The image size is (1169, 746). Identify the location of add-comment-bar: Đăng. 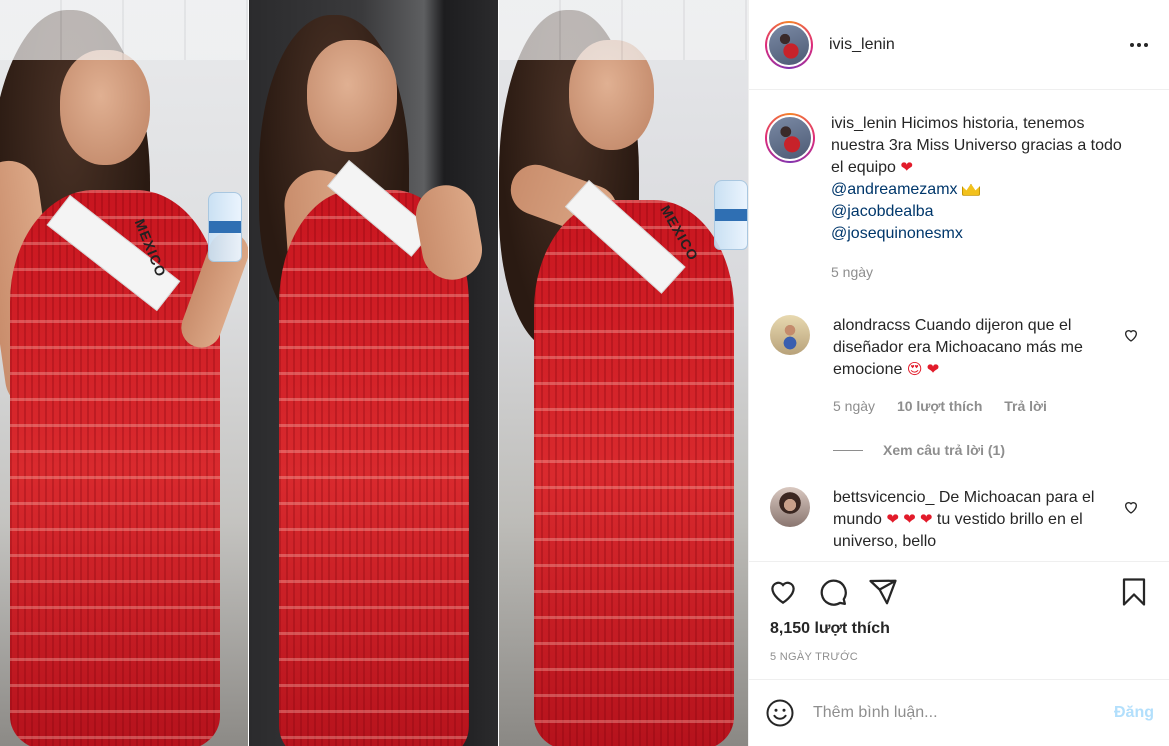
(959, 712).